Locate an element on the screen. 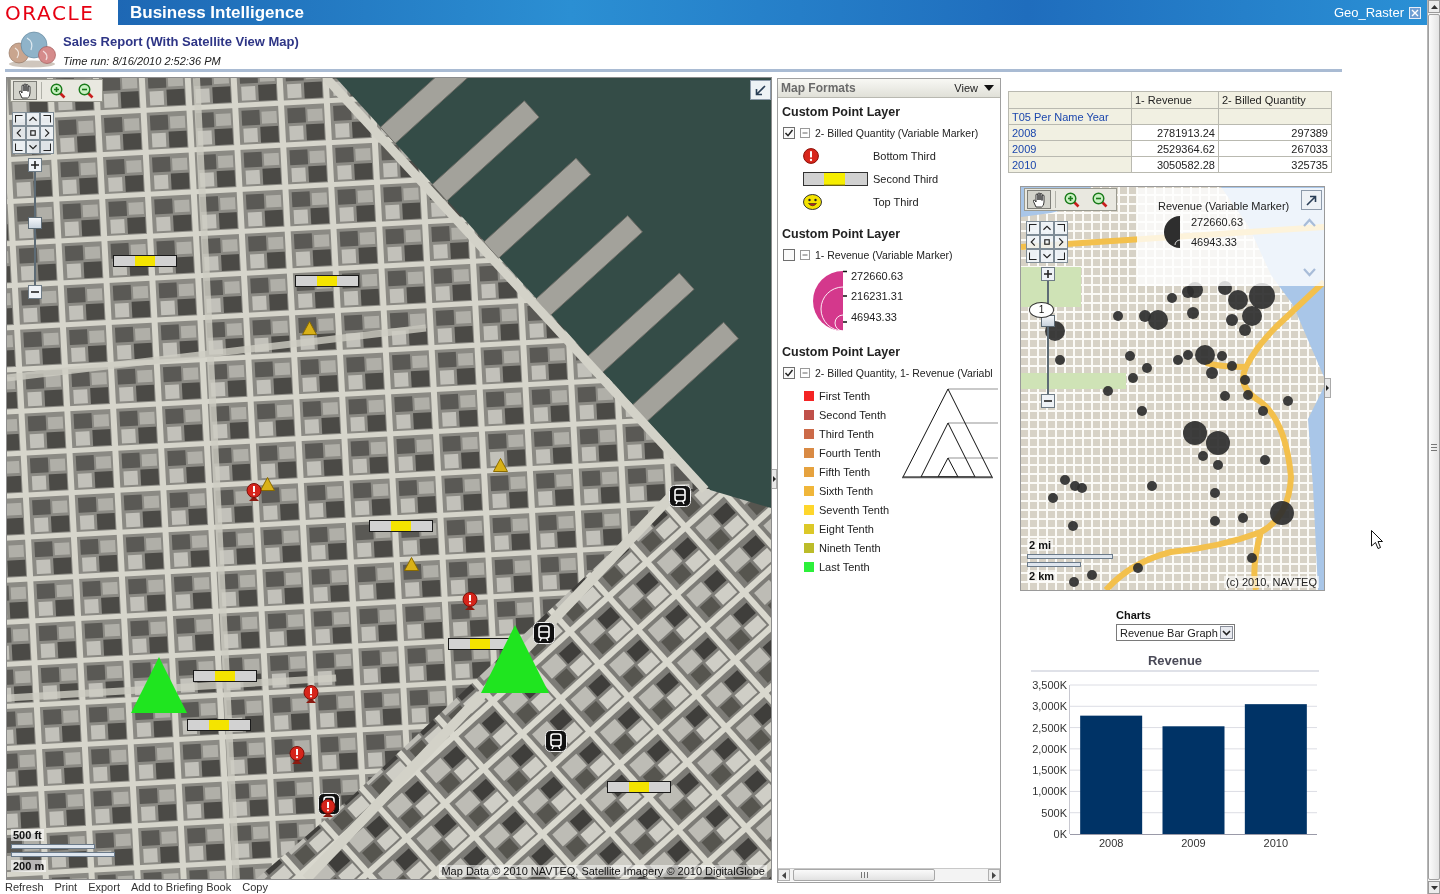 The width and height of the screenshot is (1440, 894). dashboard-link: Geo_Raster is located at coordinates (1368, 12).